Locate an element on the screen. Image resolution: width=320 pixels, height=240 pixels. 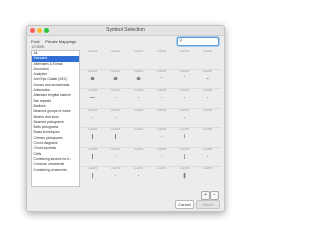
font-label: Font: is located at coordinates (36, 41).